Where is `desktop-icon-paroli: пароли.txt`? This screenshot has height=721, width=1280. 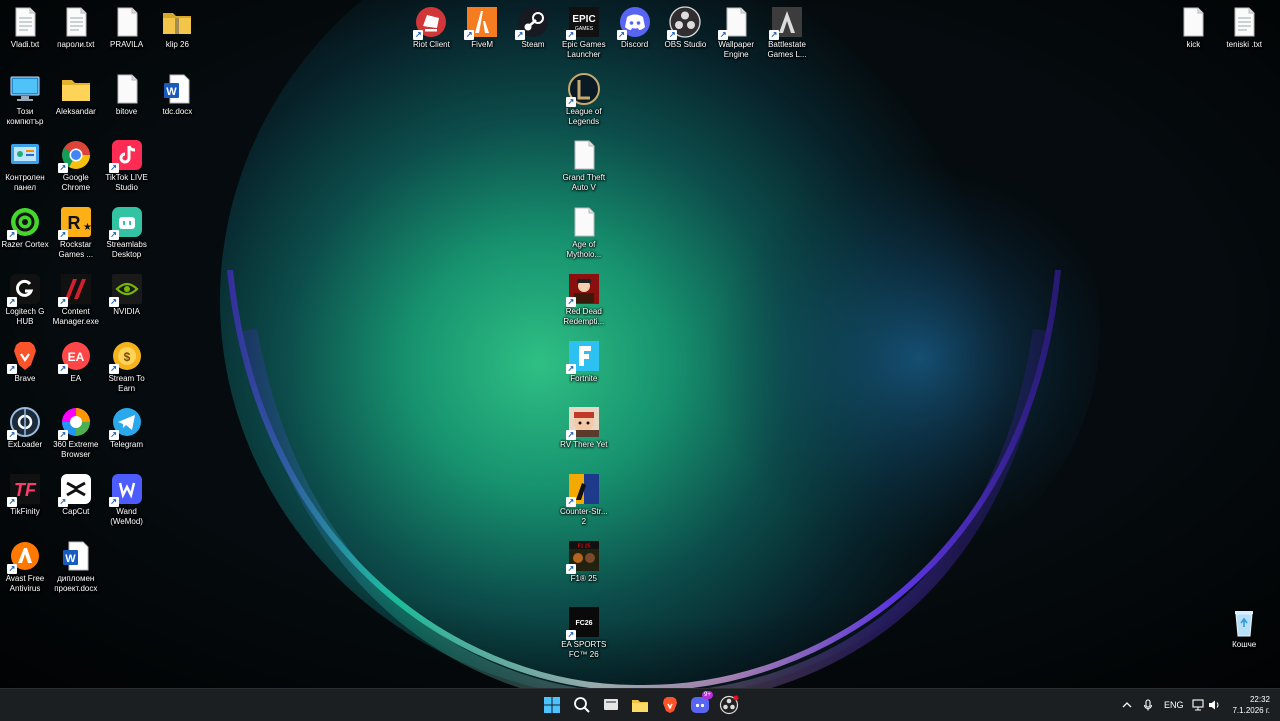 desktop-icon-paroli: пароли.txt is located at coordinates (76, 27).